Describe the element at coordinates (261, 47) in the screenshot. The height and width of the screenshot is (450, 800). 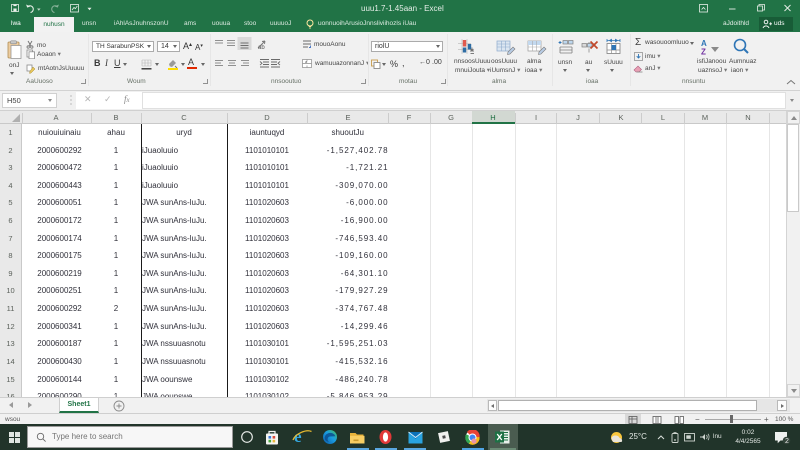
I see `svg-text: ab` at that location.